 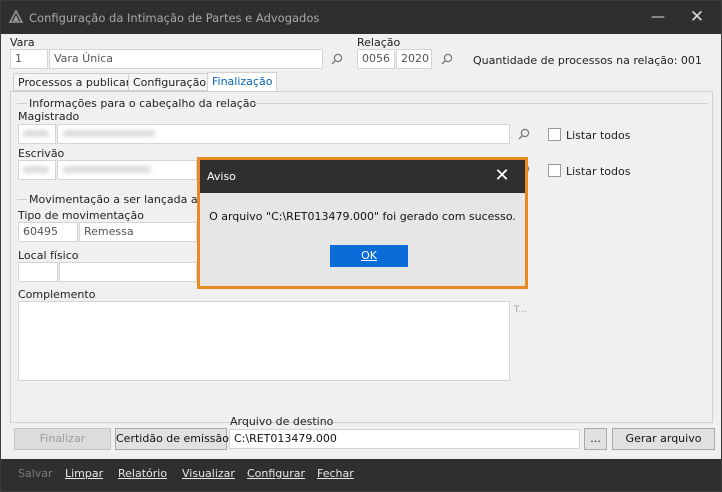 What do you see at coordinates (142, 473) in the screenshot?
I see `relatorio-menu-item: Relatório` at bounding box center [142, 473].